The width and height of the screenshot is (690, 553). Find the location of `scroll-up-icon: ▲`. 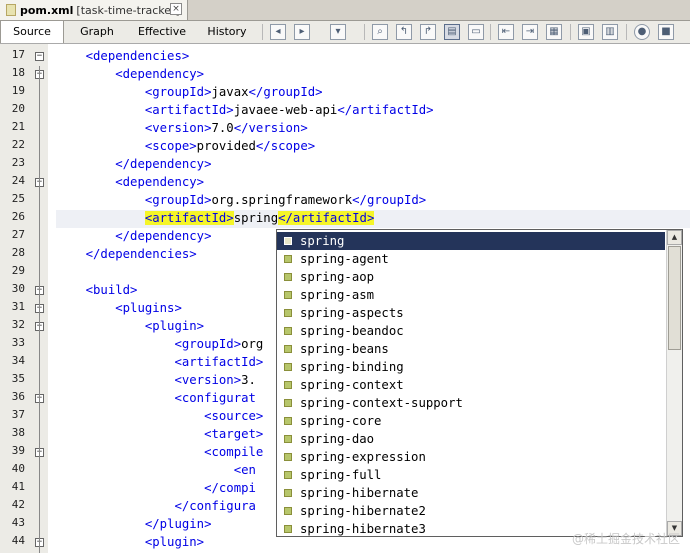

scroll-up-icon: ▲ is located at coordinates (674, 237).